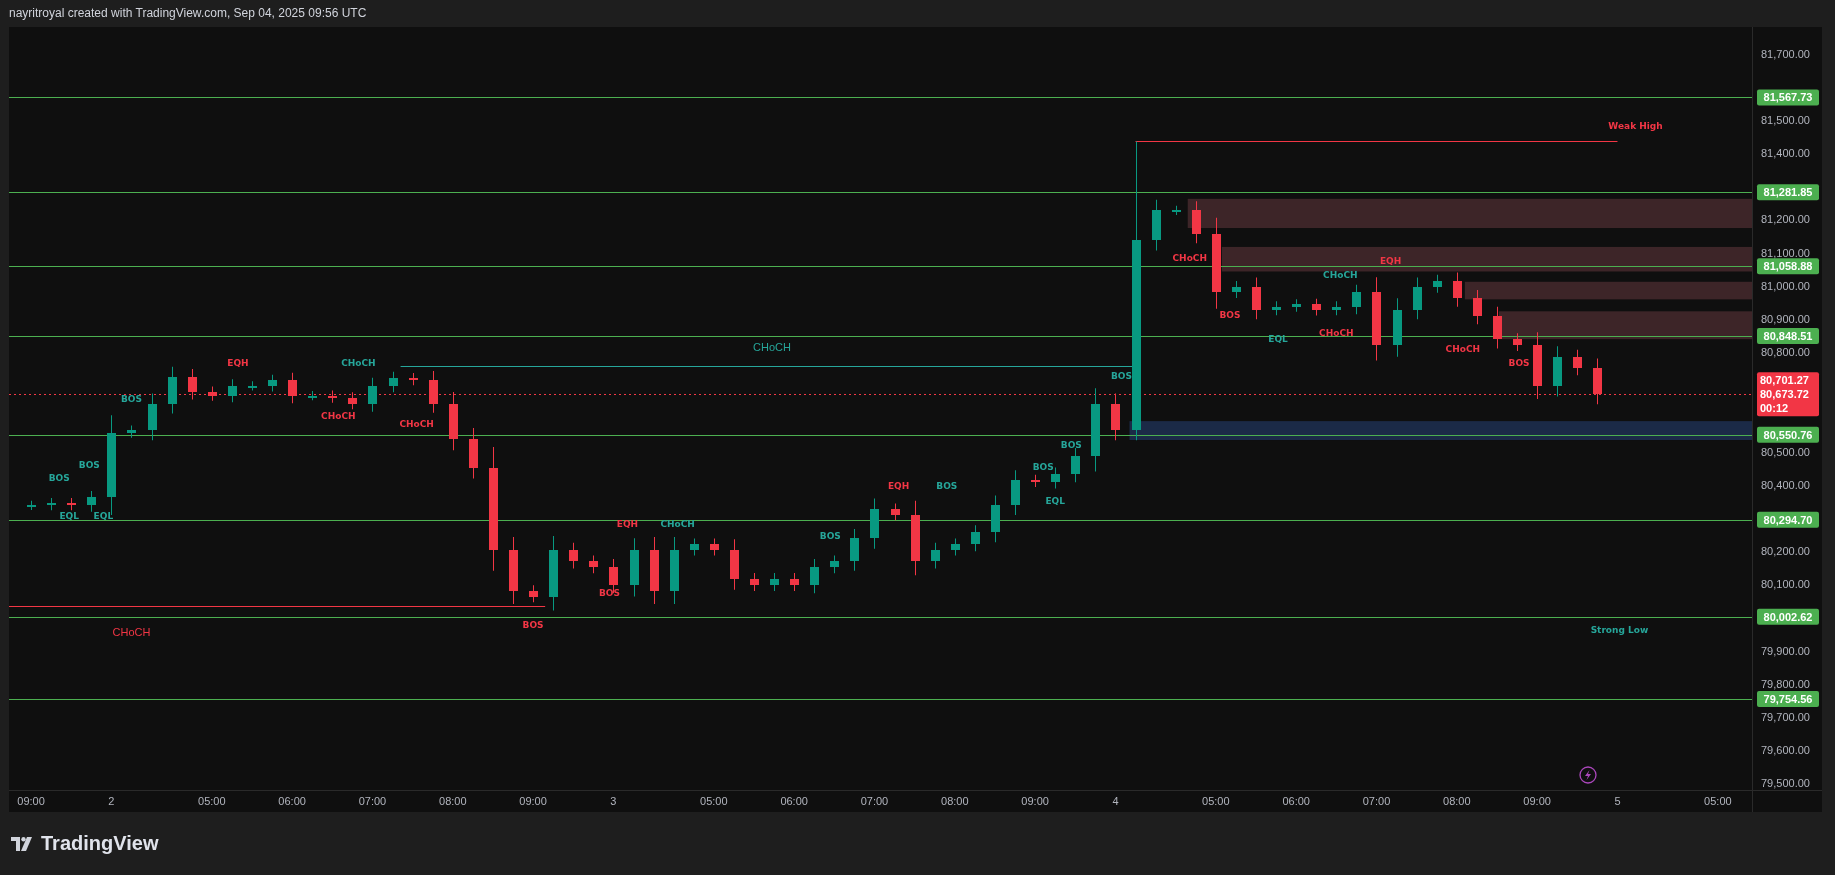 This screenshot has height=875, width=1835. What do you see at coordinates (1785, 551) in the screenshot?
I see `price-axis-label: 80,200.00` at bounding box center [1785, 551].